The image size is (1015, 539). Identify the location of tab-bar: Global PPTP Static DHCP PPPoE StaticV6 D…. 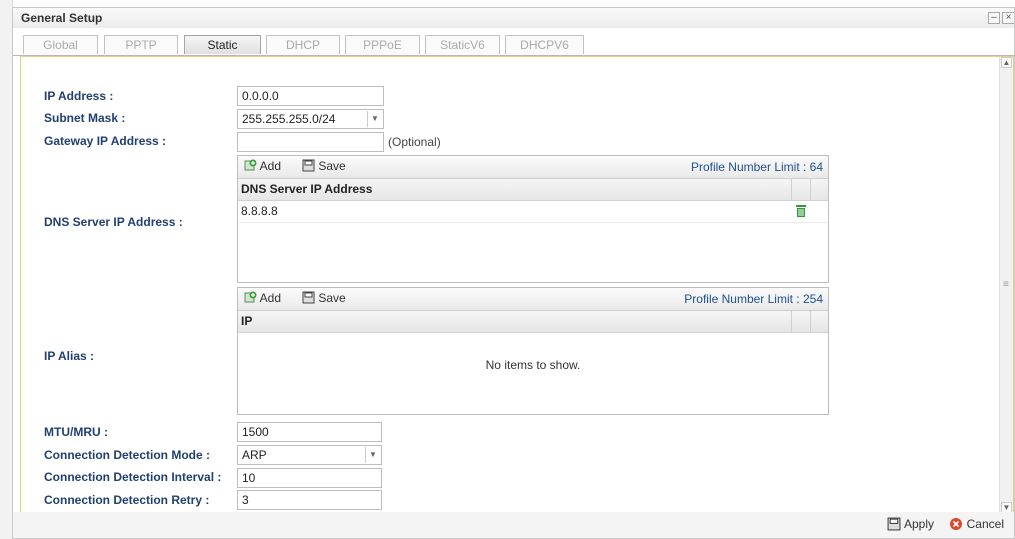
(513, 42).